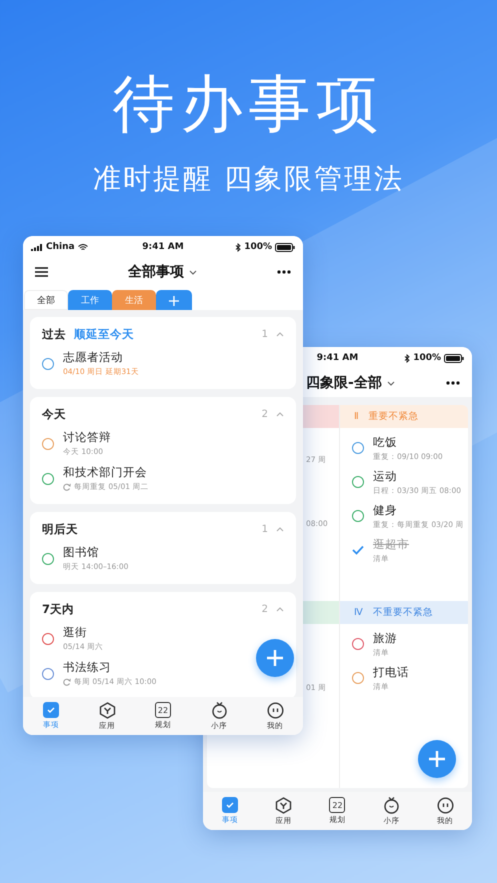 The height and width of the screenshot is (883, 497). I want to click on task-title: 和技术部门开会, so click(105, 472).